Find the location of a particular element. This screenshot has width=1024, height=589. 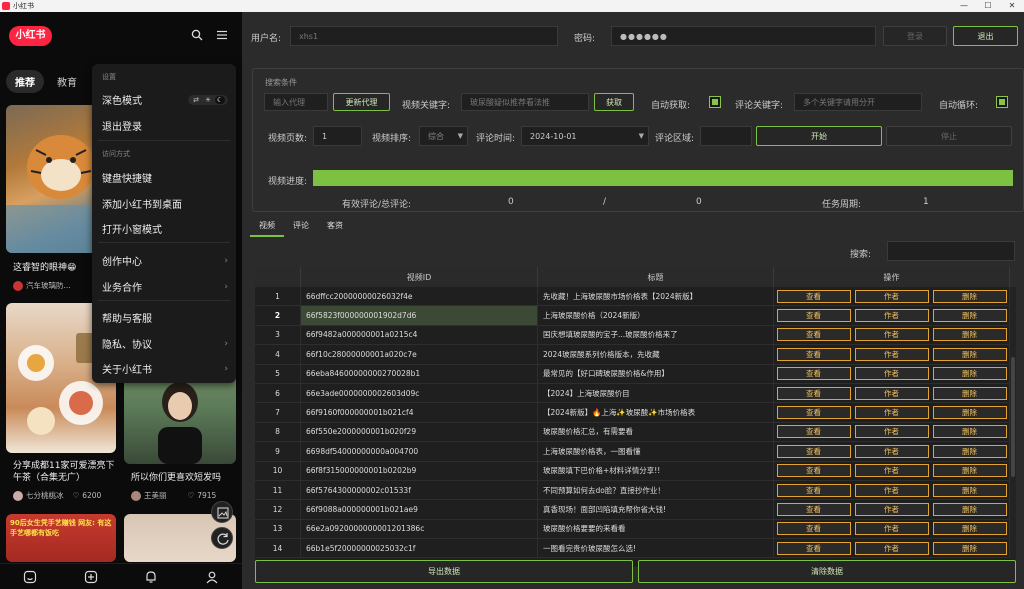

maximize-icon: ☐ is located at coordinates (988, 6).